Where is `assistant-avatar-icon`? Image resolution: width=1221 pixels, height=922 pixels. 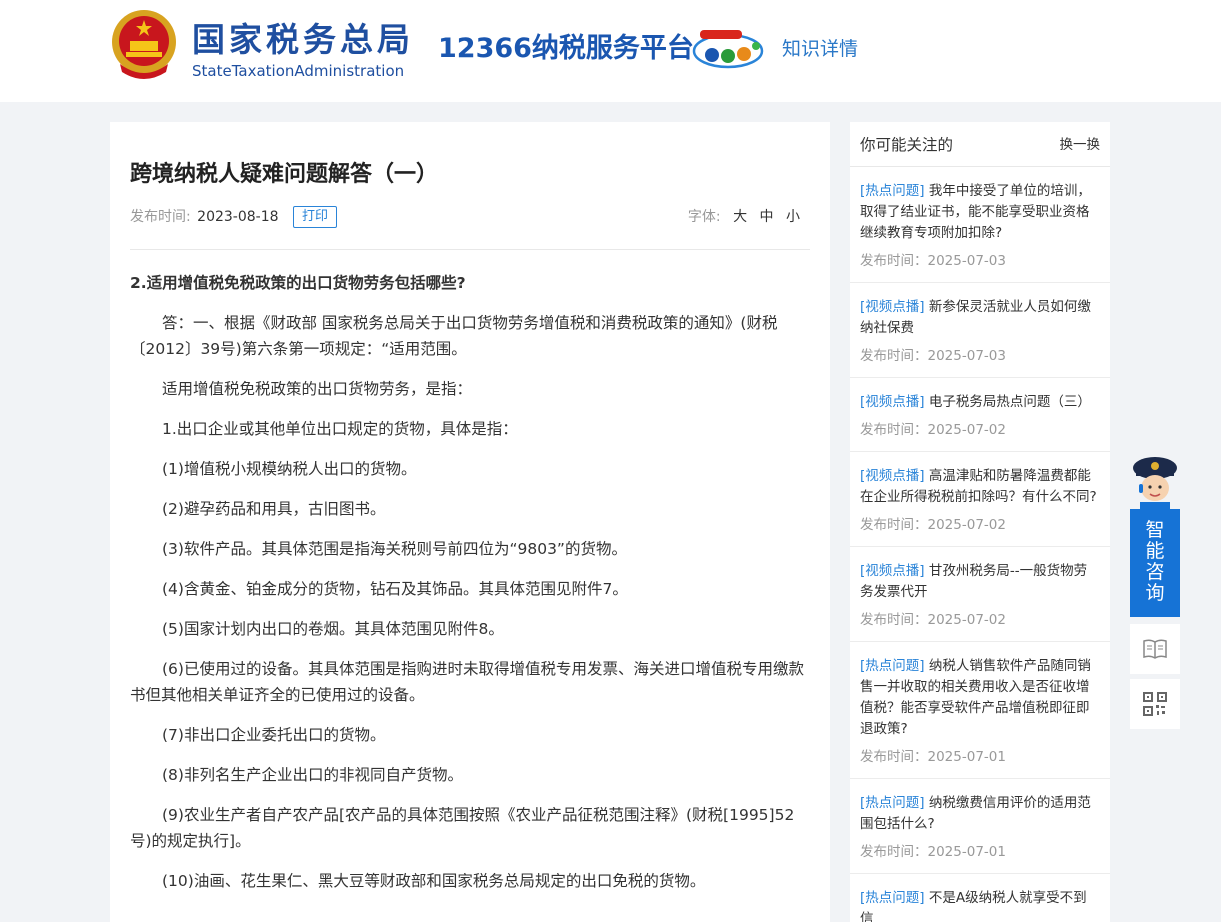 assistant-avatar-icon is located at coordinates (1155, 481).